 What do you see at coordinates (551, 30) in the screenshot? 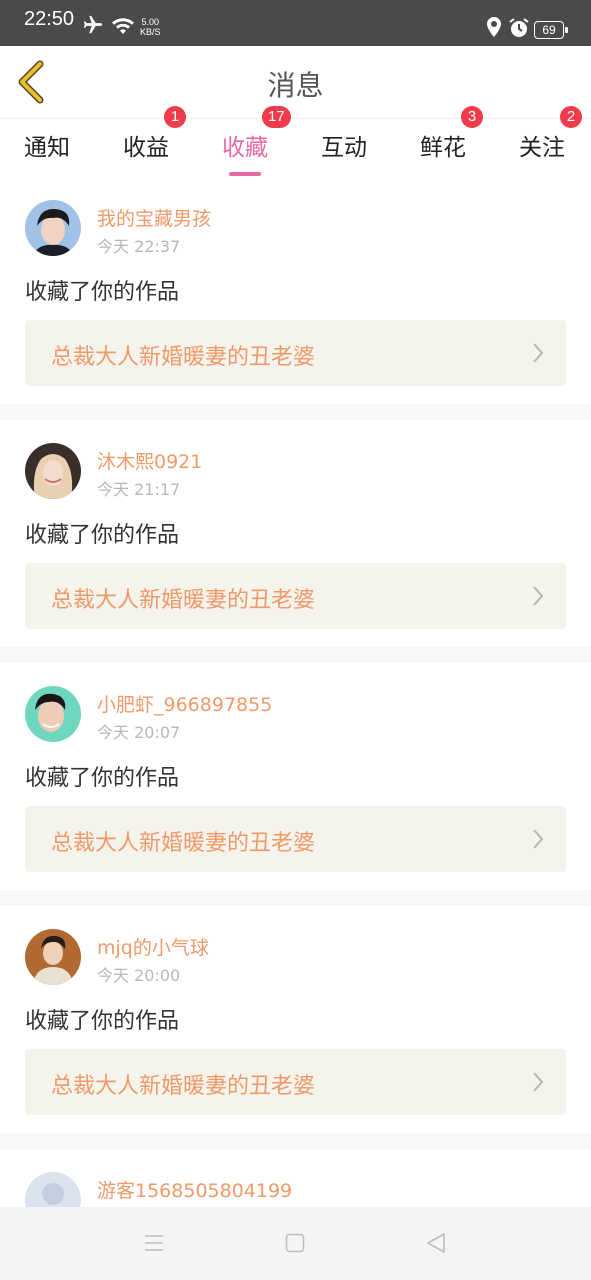
I see `battery-indicator: 69` at bounding box center [551, 30].